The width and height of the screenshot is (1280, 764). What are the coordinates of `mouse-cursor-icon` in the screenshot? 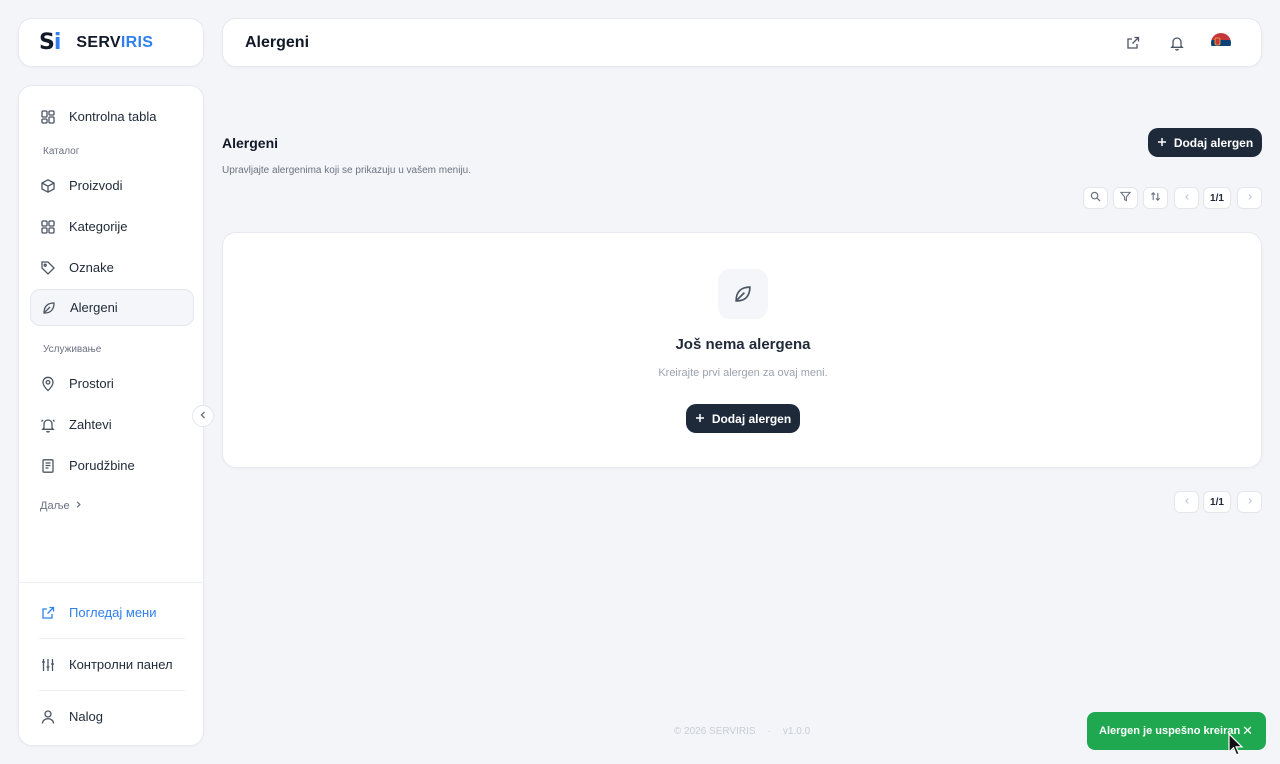 It's located at (1236, 744).